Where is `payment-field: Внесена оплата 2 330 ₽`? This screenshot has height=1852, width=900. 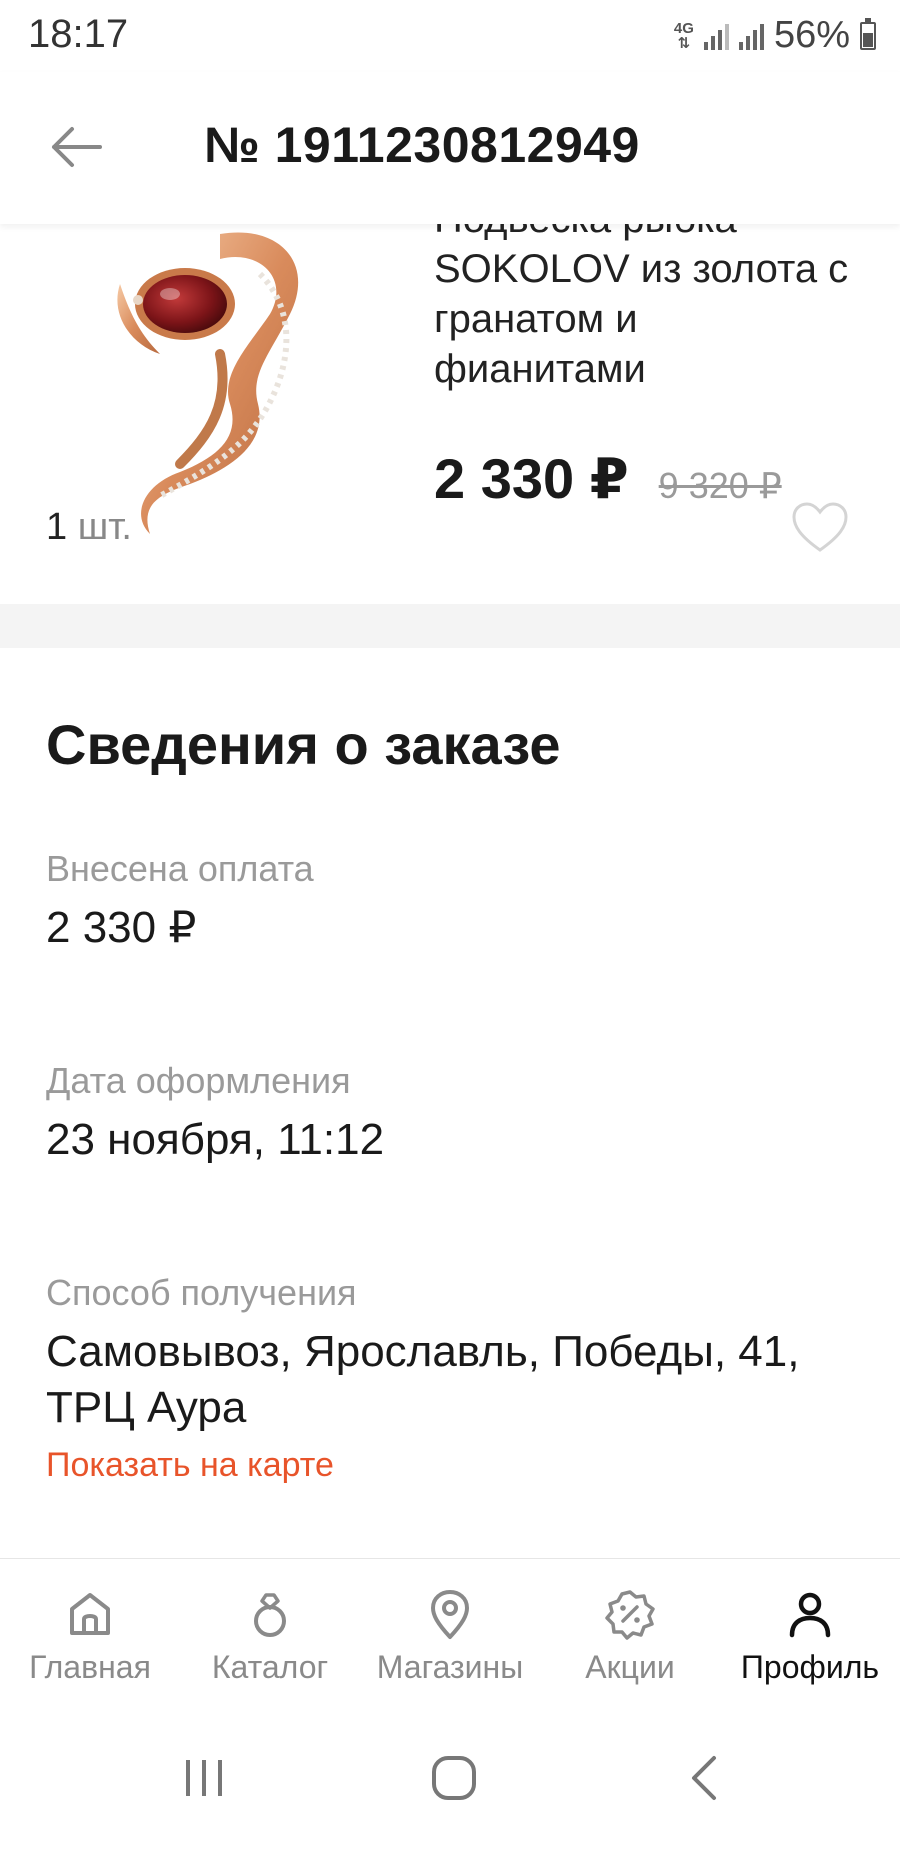 payment-field: Внесена оплата 2 330 ₽ is located at coordinates (456, 902).